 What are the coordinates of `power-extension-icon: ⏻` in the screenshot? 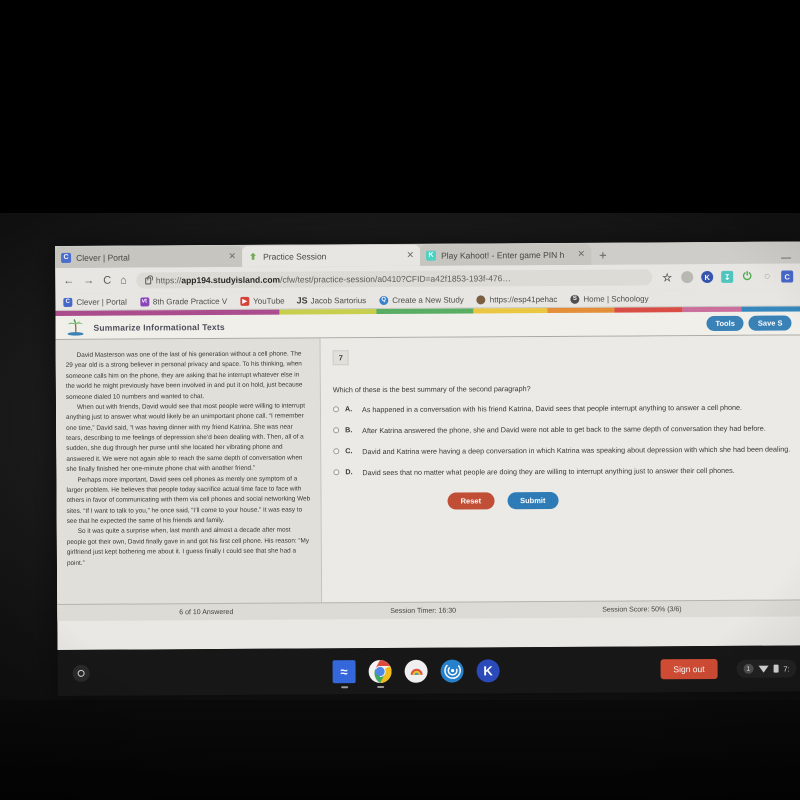 It's located at (747, 276).